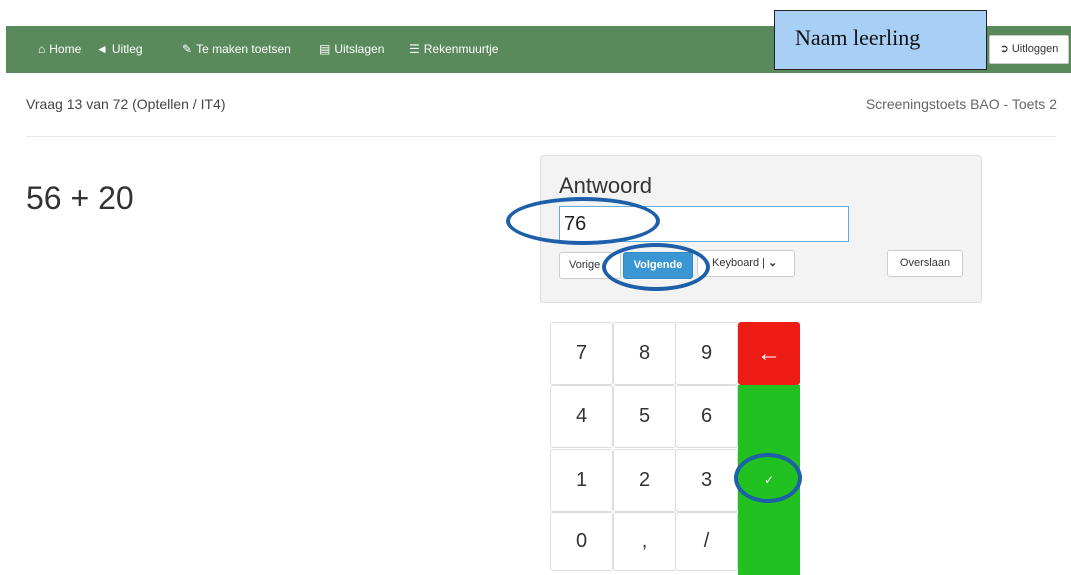 The image size is (1071, 575). I want to click on pencil-icon: ✎, so click(187, 49).